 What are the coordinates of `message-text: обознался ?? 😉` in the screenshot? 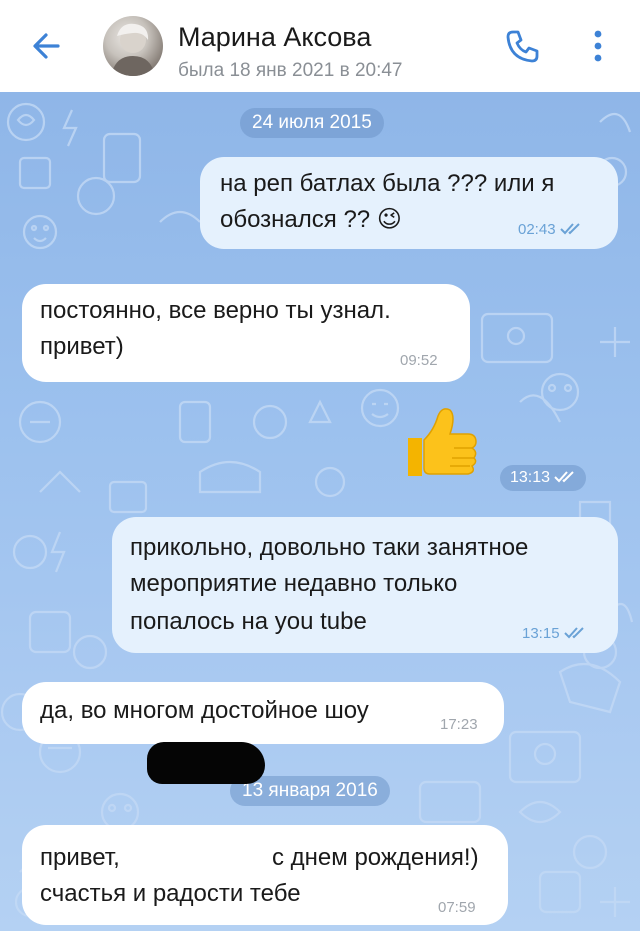 It's located at (311, 219).